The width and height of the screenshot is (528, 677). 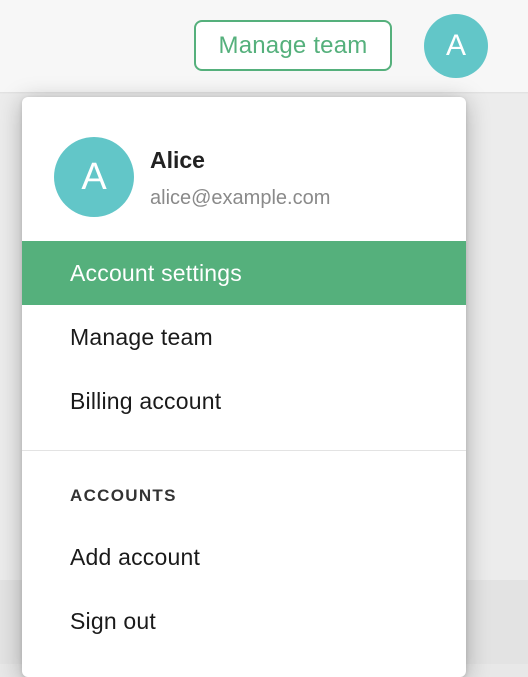 I want to click on manage-team-button: Manage team, so click(x=293, y=45).